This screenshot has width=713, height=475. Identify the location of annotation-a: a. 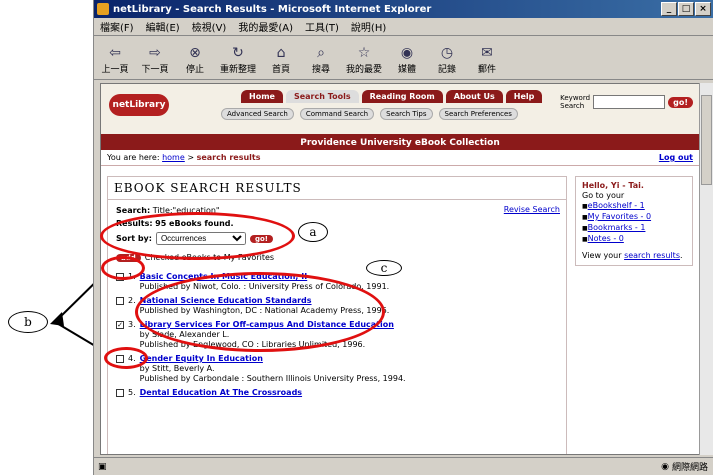
(313, 232).